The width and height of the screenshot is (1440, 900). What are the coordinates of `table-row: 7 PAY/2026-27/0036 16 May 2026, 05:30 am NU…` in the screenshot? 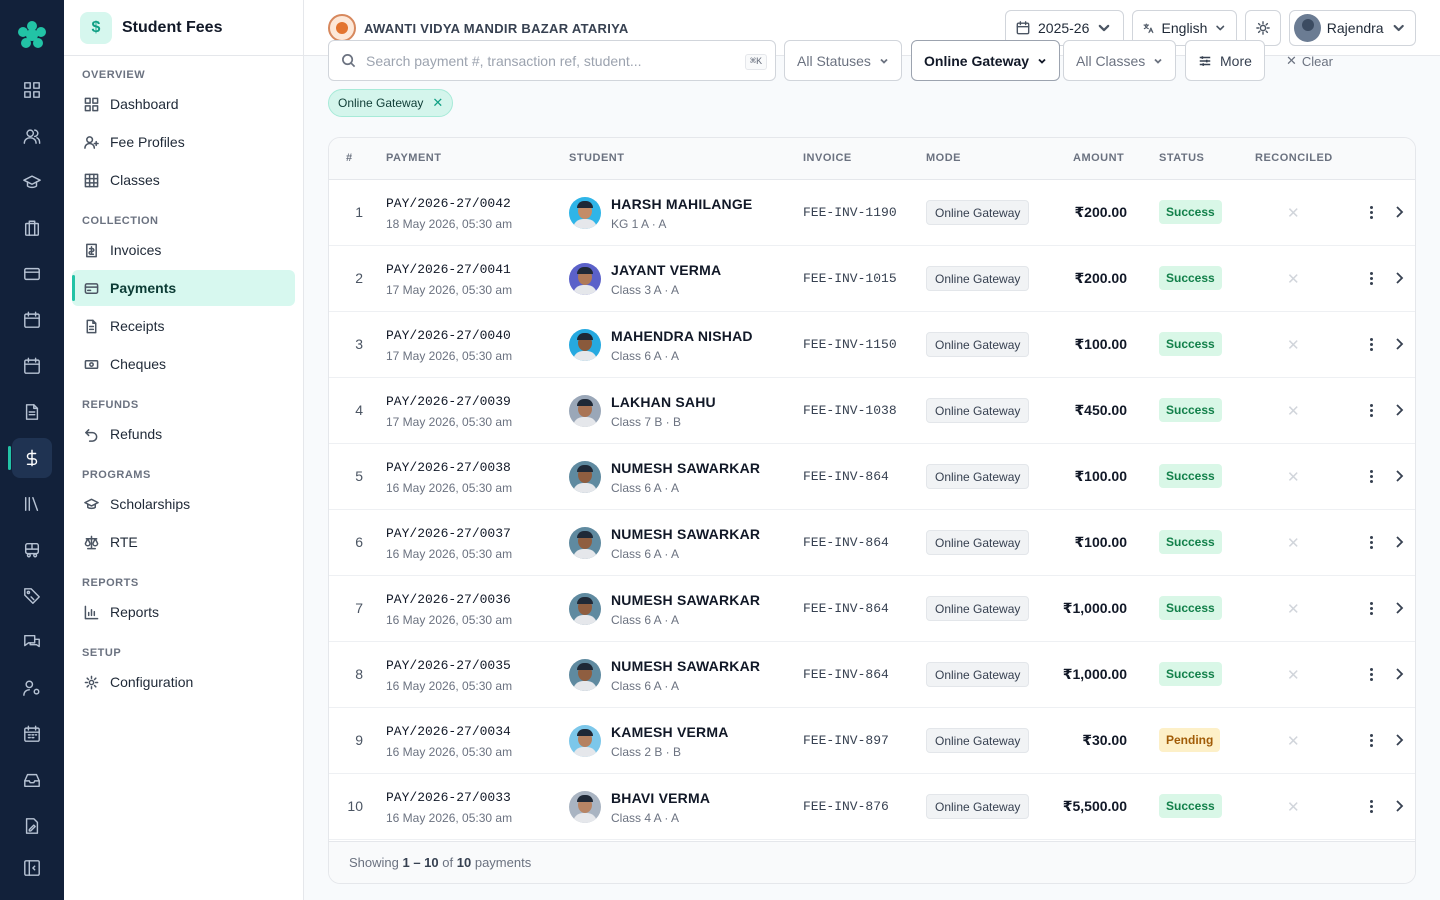 It's located at (872, 609).